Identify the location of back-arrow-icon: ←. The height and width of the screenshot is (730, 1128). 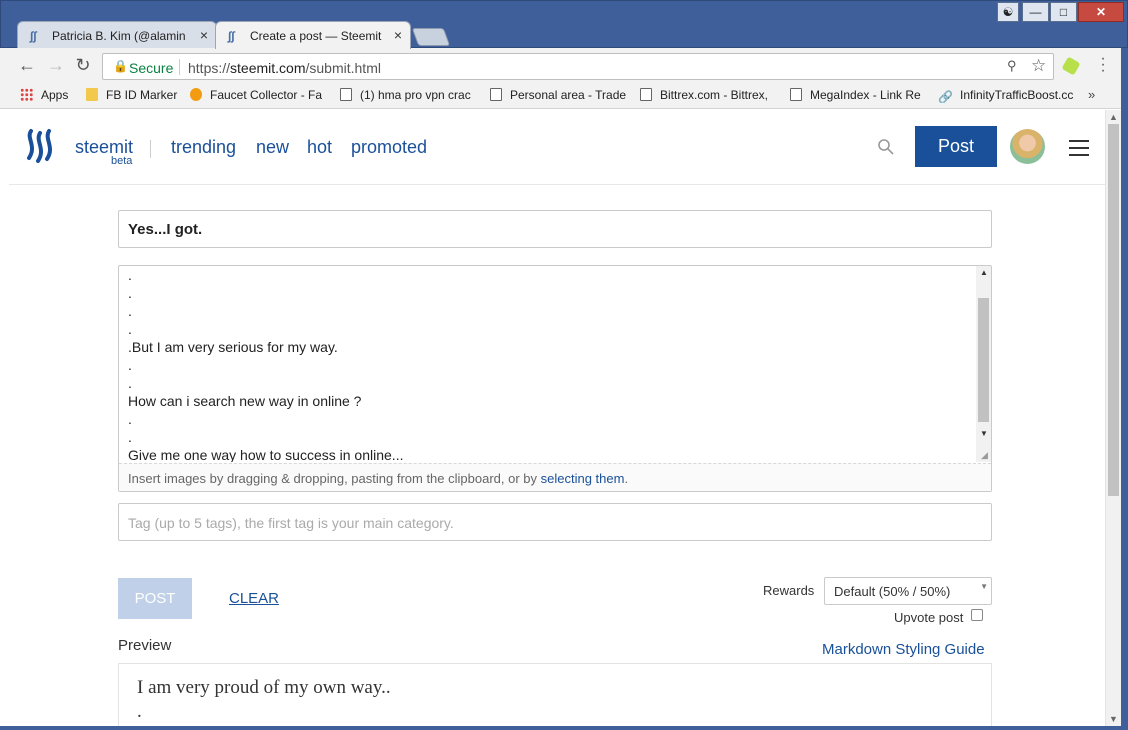
(27, 65).